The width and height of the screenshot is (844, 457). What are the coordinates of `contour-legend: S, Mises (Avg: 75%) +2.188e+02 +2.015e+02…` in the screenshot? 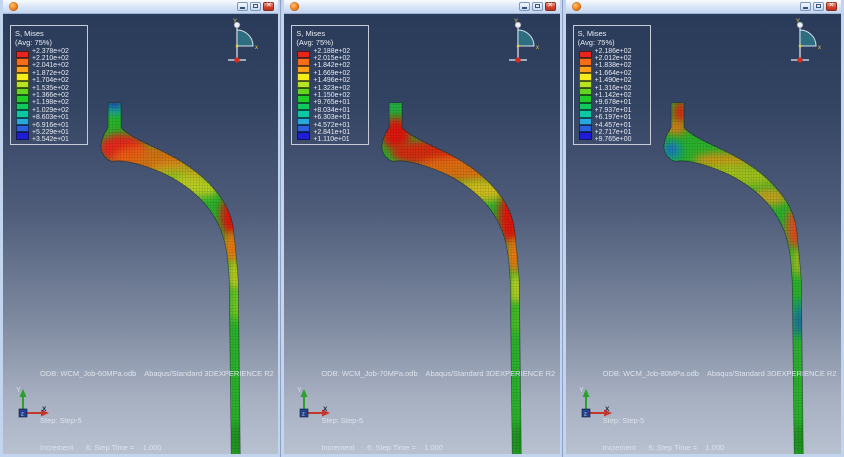 It's located at (330, 86).